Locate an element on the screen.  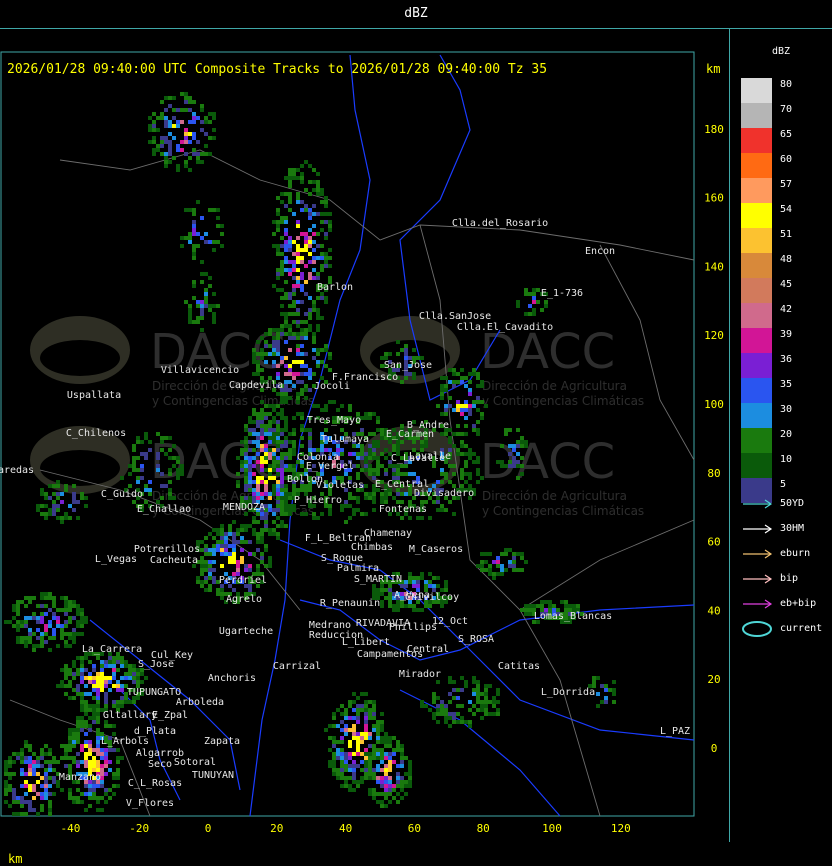
legend-value: 10 is located at coordinates (786, 459).